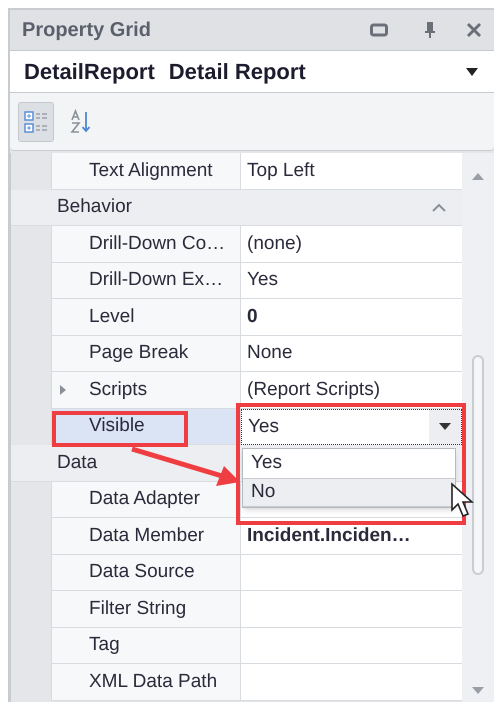  What do you see at coordinates (274, 244) in the screenshot?
I see `property-value: (none)` at bounding box center [274, 244].